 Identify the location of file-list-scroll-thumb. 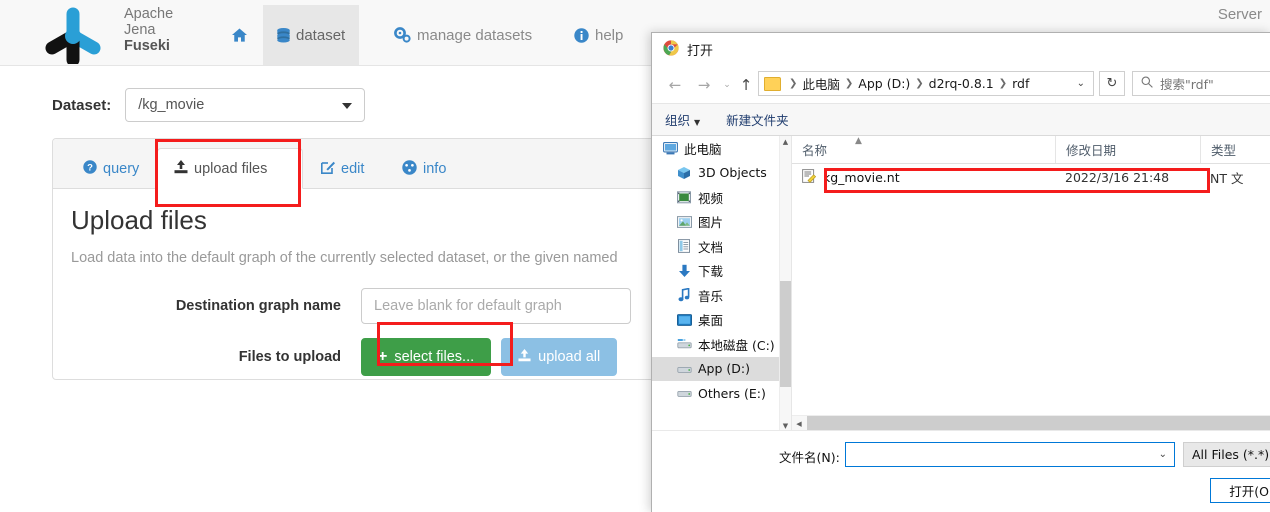
(1038, 423).